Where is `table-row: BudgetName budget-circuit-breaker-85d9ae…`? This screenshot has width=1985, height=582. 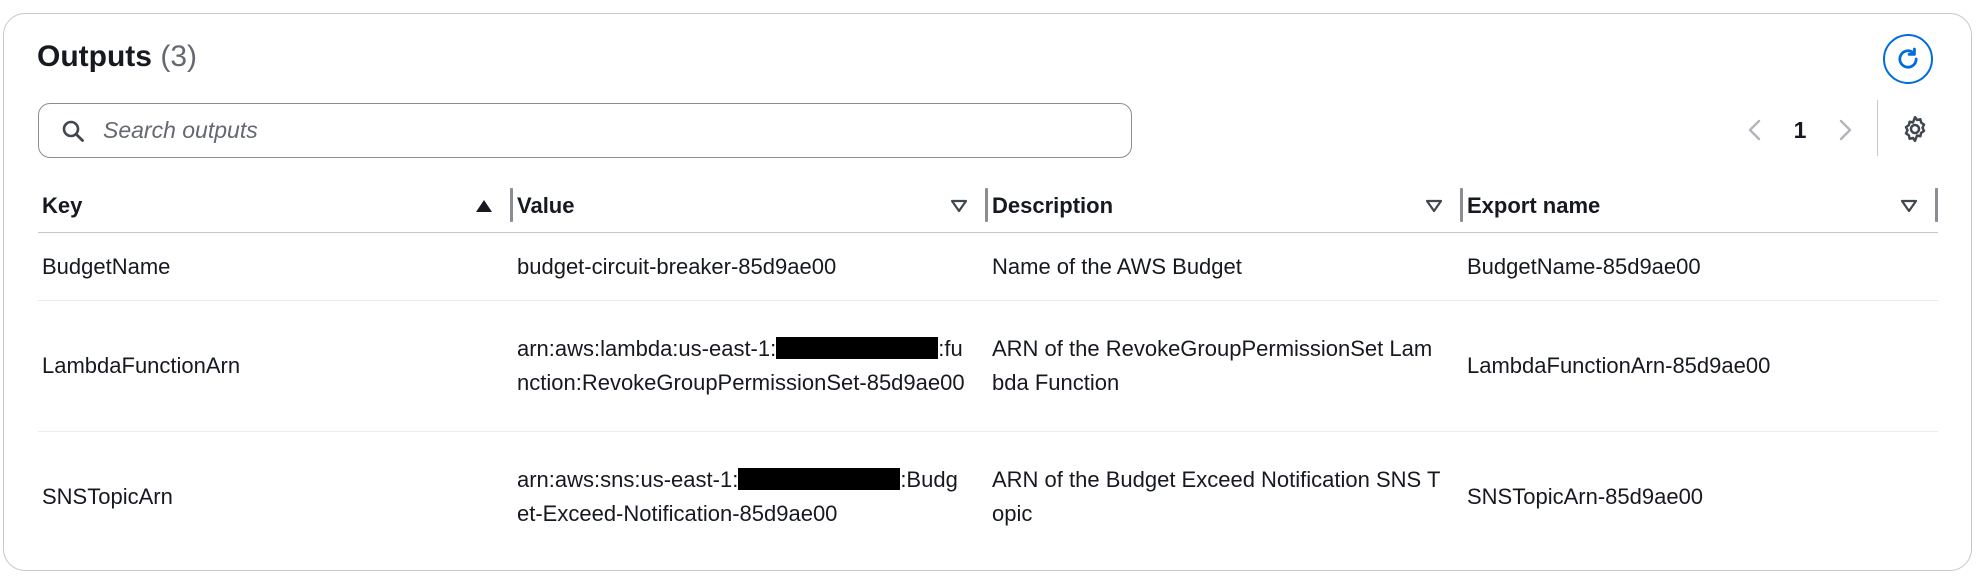
table-row: BudgetName budget-circuit-breaker-85d9ae… is located at coordinates (988, 266).